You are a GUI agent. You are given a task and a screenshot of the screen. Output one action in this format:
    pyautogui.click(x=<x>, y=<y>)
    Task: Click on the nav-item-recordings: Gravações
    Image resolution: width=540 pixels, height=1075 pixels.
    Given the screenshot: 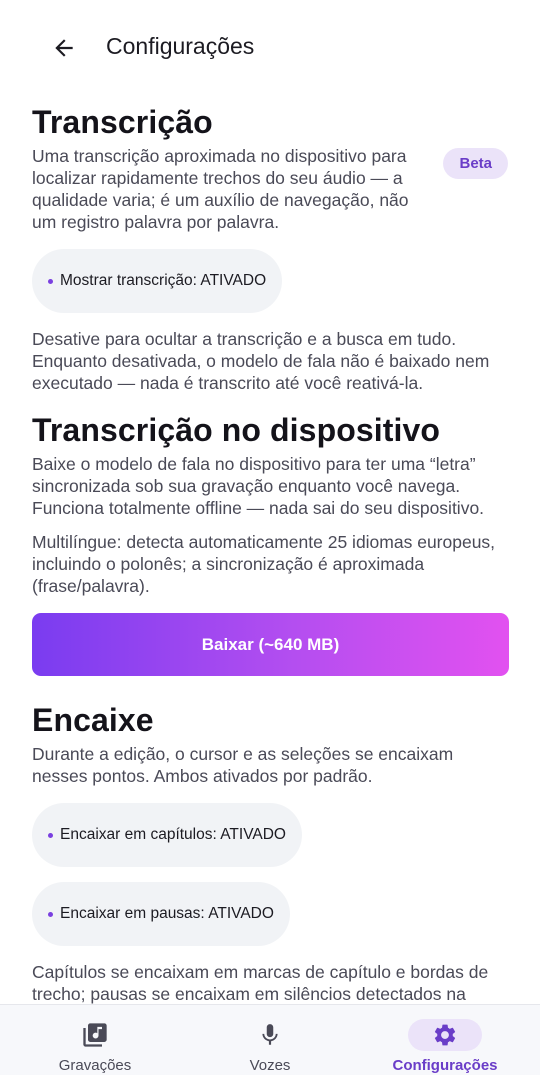 What is the action you would take?
    pyautogui.click(x=95, y=1040)
    